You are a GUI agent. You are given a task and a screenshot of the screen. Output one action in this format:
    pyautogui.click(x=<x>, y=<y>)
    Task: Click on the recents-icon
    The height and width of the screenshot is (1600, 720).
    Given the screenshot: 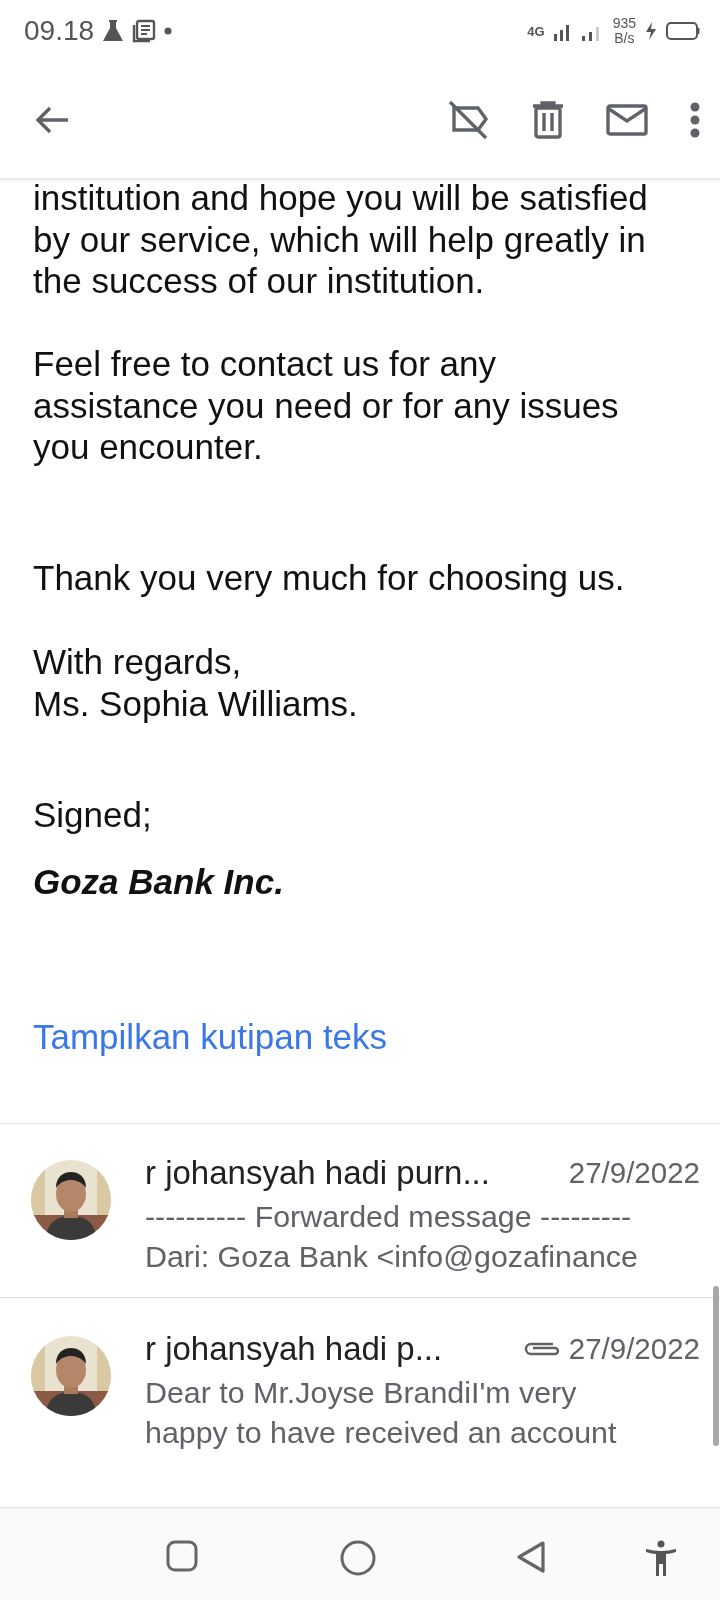 What is the action you would take?
    pyautogui.click(x=182, y=1556)
    